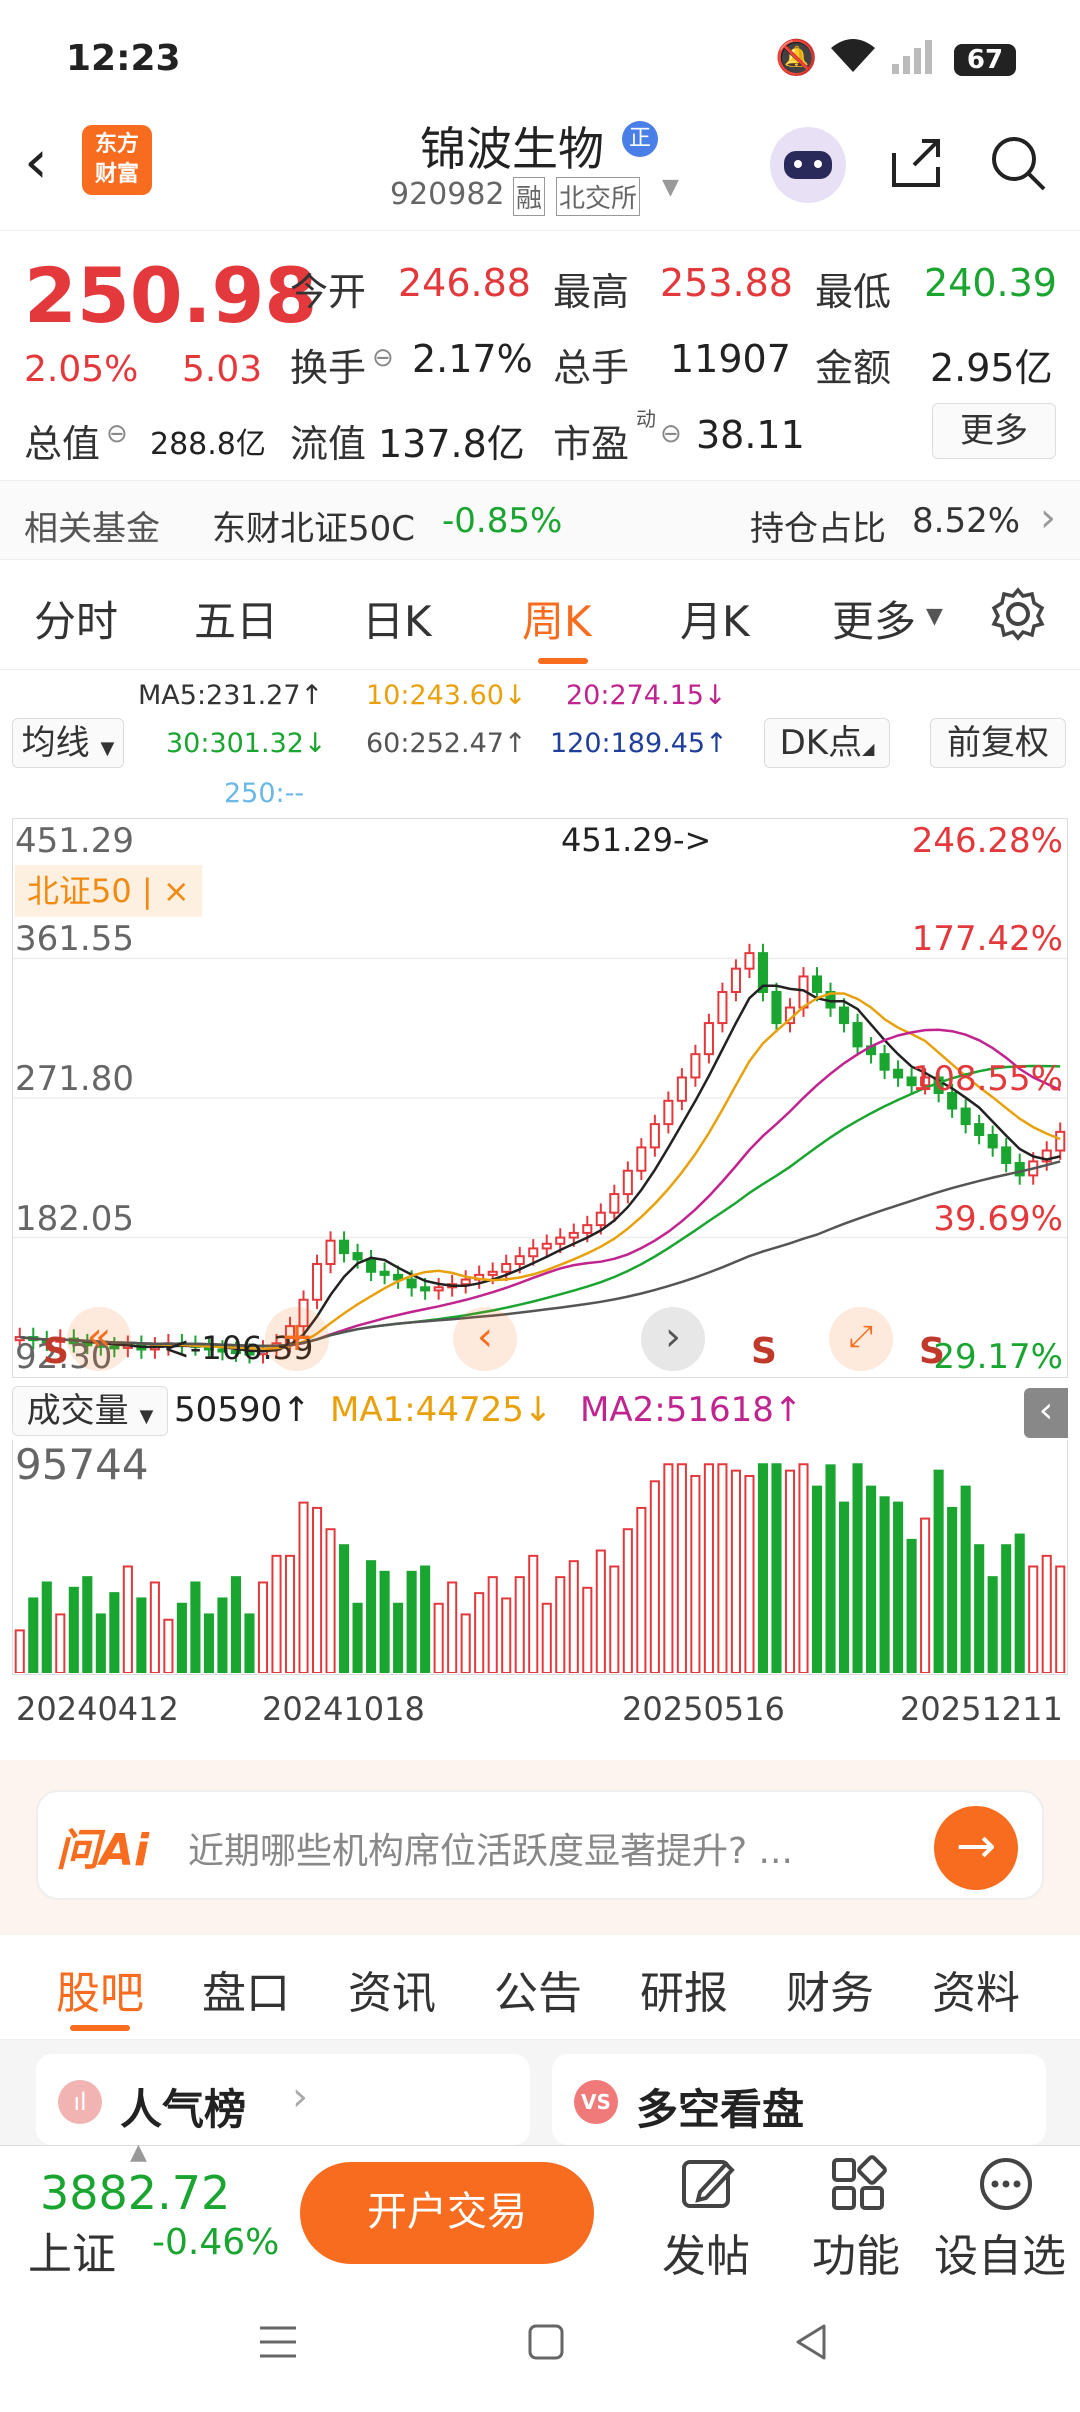 Image resolution: width=1080 pixels, height=2412 pixels. Describe the element at coordinates (715, 618) in the screenshot. I see `tab-monthly-k: 月K` at that location.